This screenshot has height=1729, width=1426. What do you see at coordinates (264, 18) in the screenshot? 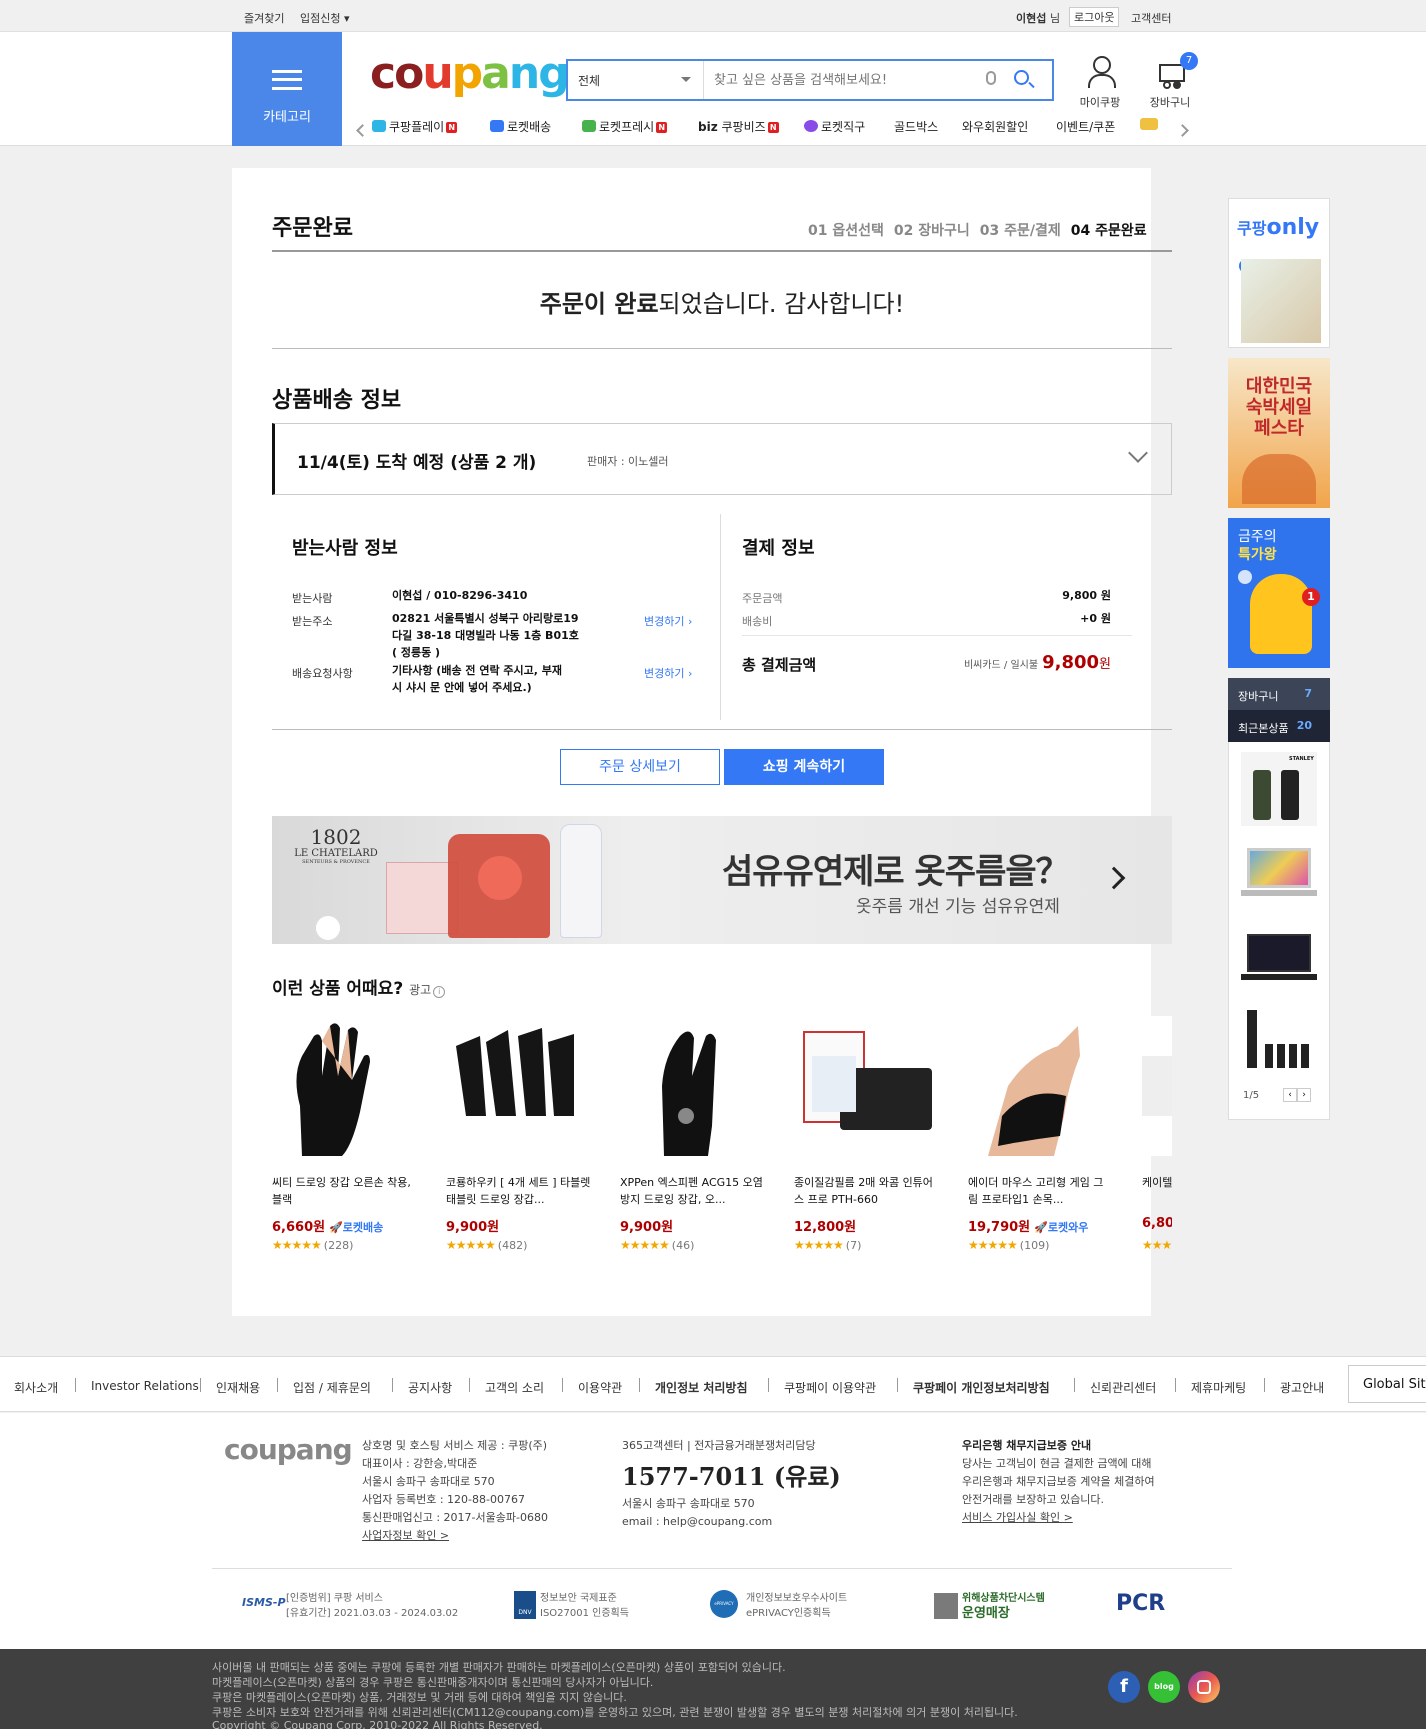
I see `favorites-link: 즐겨찾기` at bounding box center [264, 18].